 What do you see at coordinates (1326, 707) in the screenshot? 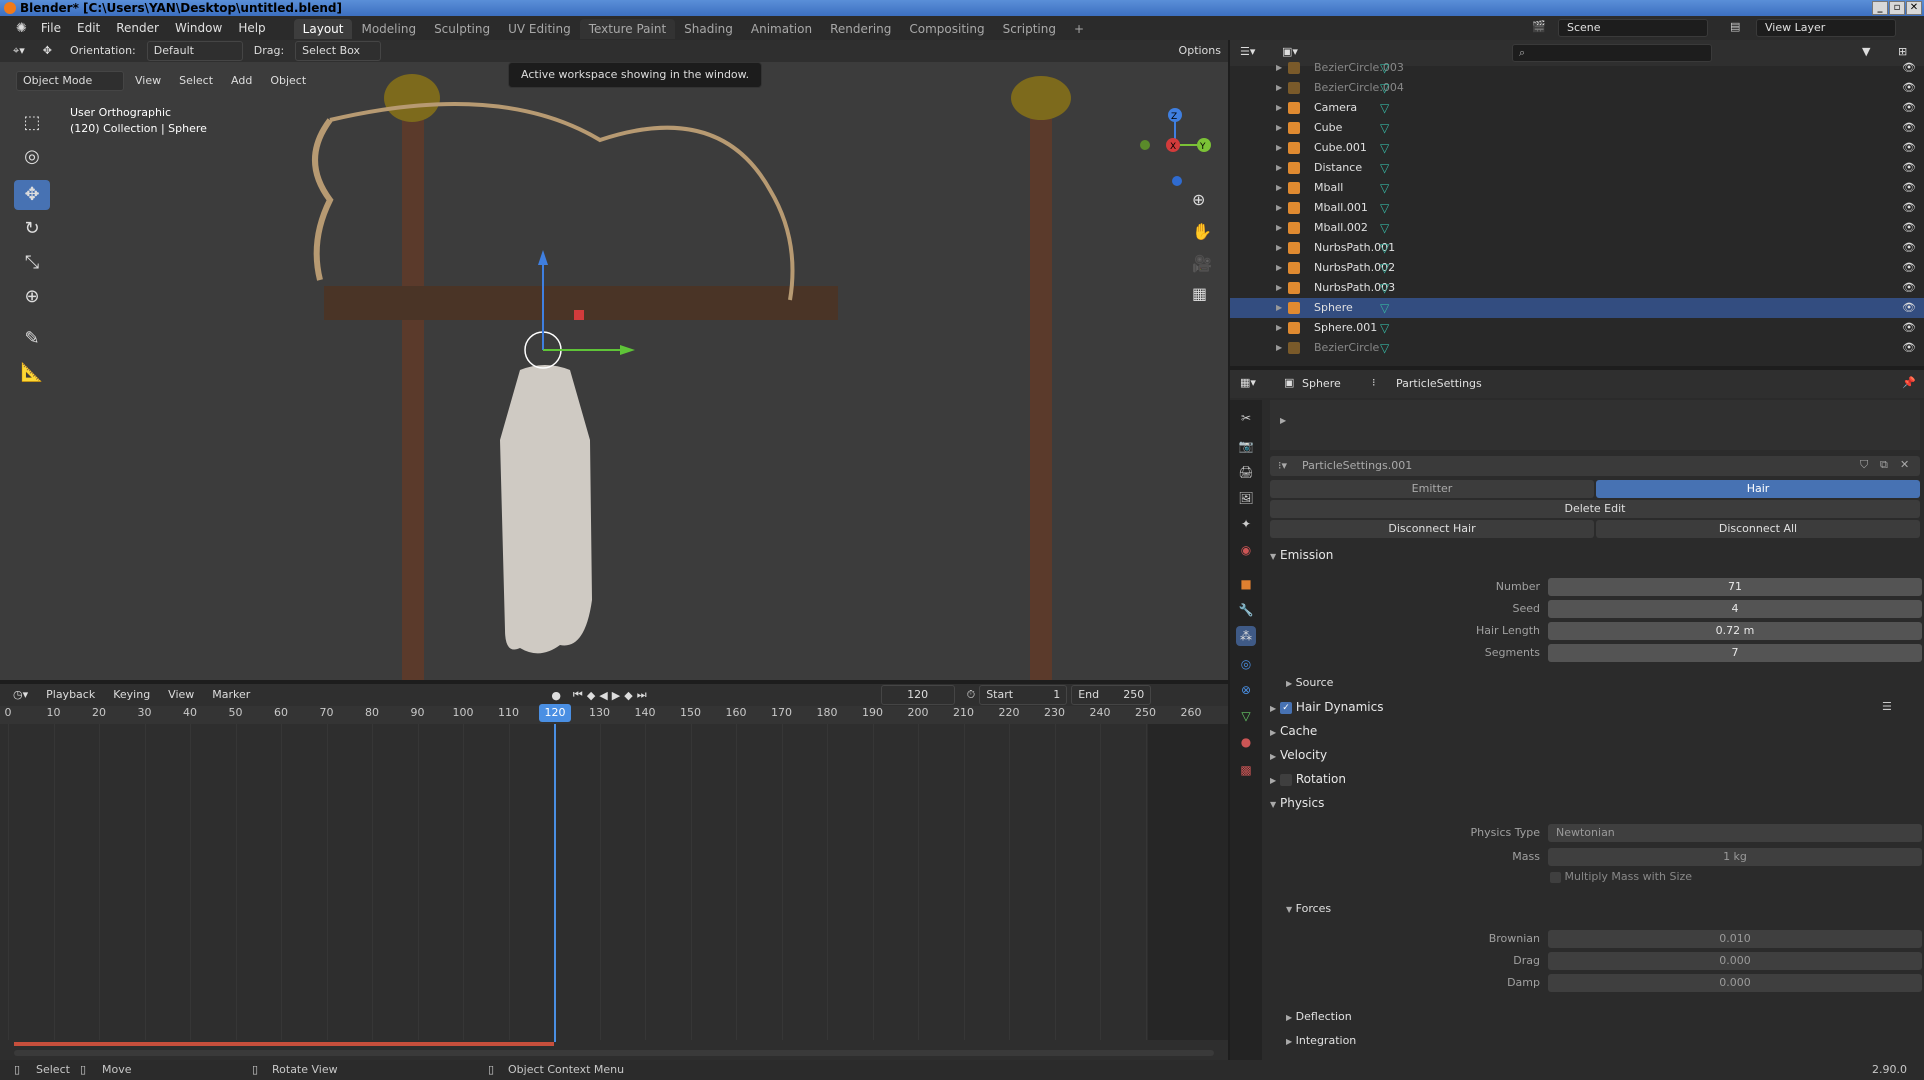
I see `hair-dynamics-panel: ▶ ✓ Hair Dynamics` at bounding box center [1326, 707].